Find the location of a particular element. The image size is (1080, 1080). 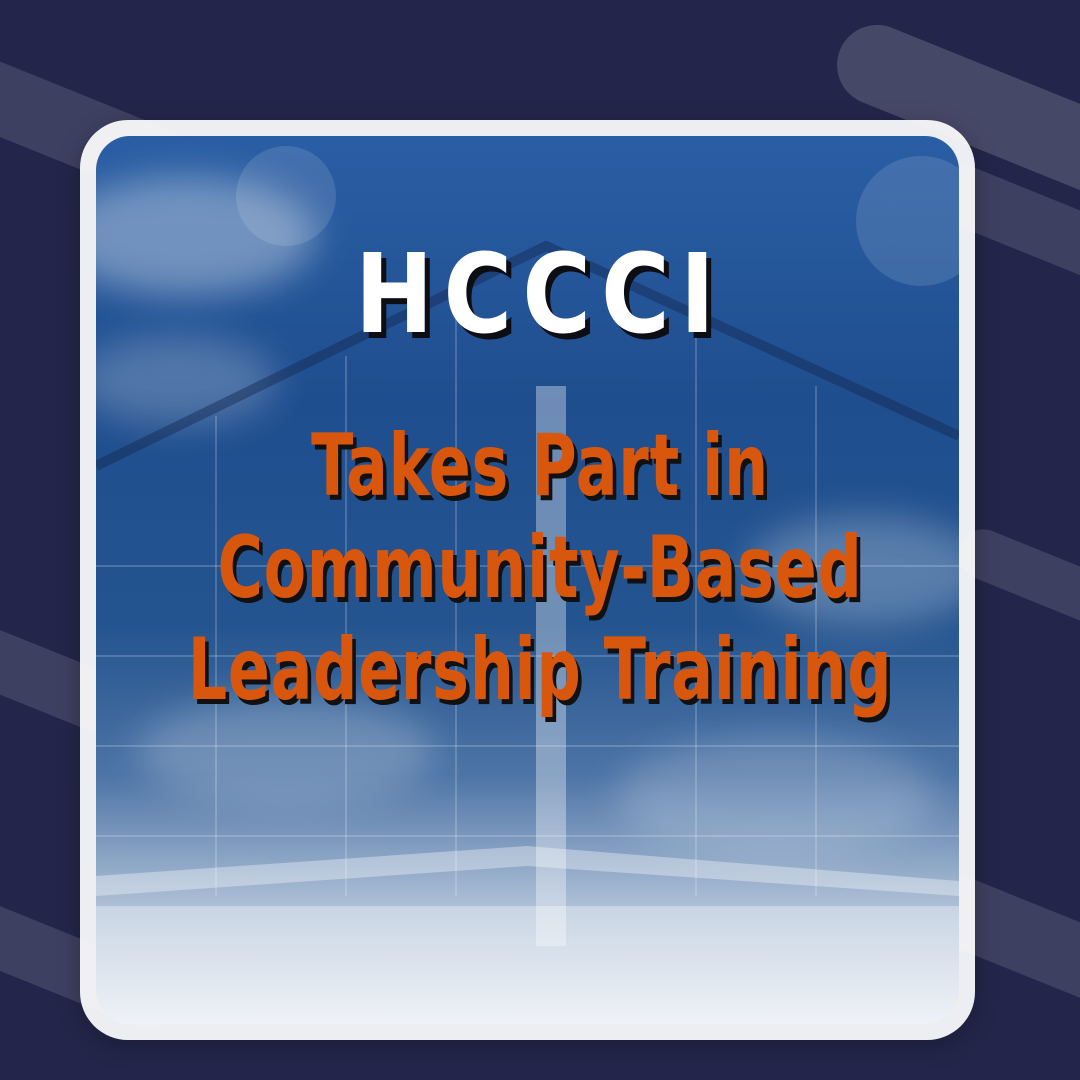

subtitle-line: Leadership Training is located at coordinates (540, 670).